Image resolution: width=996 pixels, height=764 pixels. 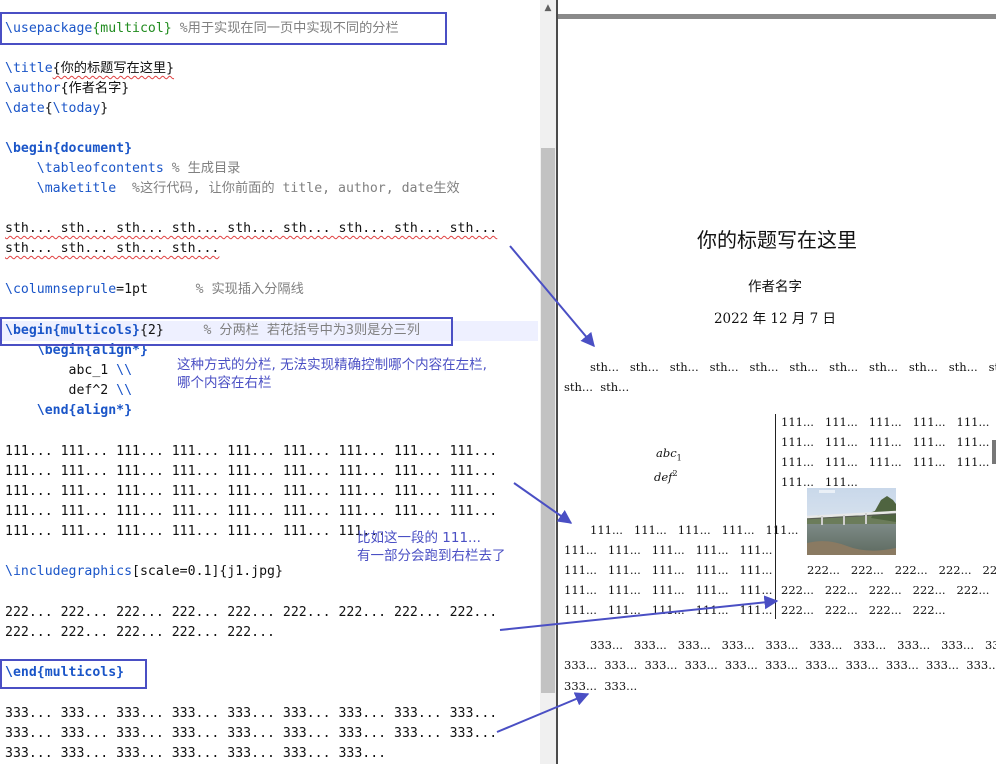 What do you see at coordinates (543, 503) in the screenshot?
I see `arrow-ones-to-pdf` at bounding box center [543, 503].